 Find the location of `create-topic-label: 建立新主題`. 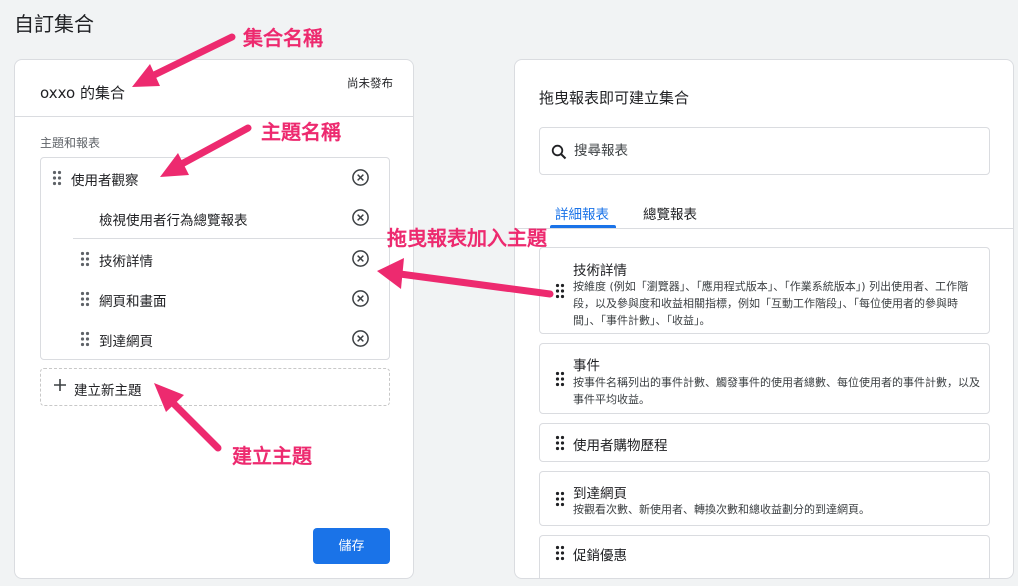

create-topic-label: 建立新主題 is located at coordinates (108, 391).